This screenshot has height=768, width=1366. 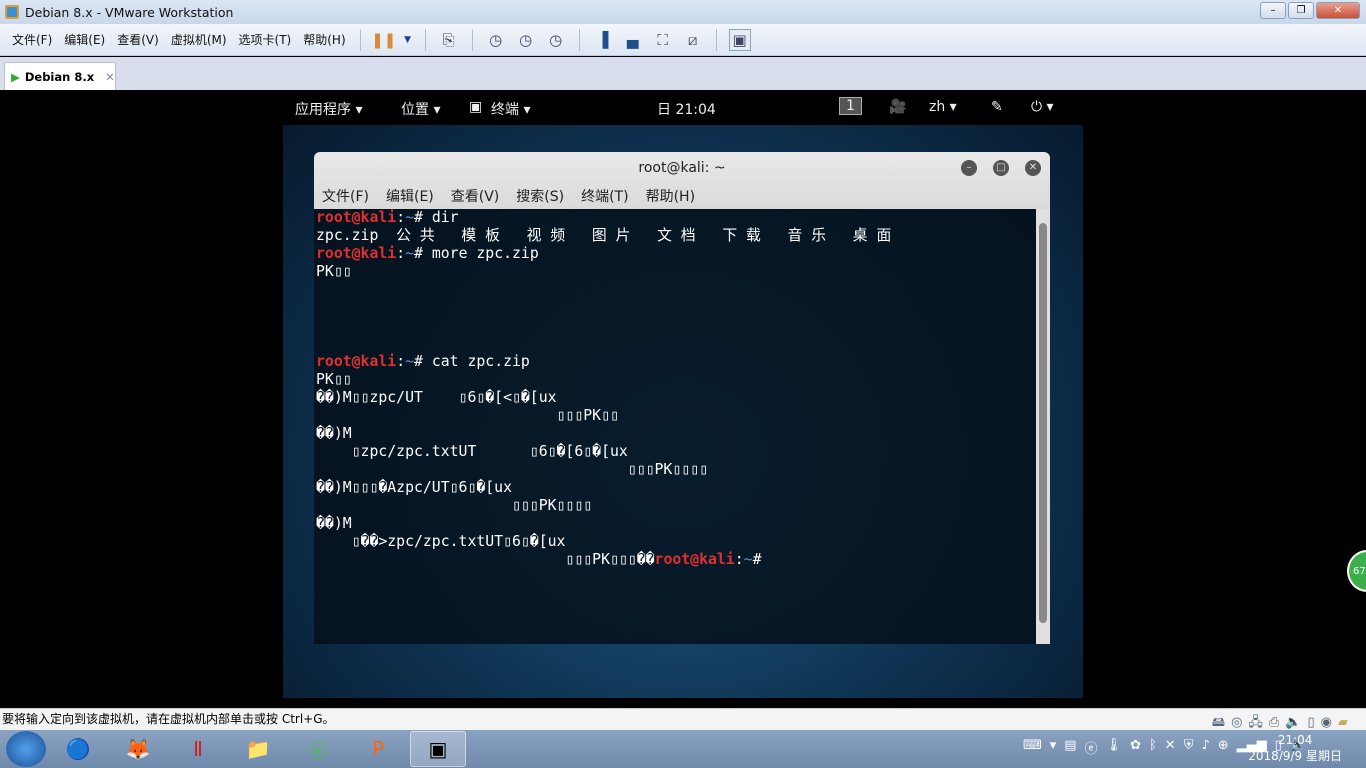 What do you see at coordinates (1091, 747) in the screenshot?
I see `ie-icon: ⓔ` at bounding box center [1091, 747].